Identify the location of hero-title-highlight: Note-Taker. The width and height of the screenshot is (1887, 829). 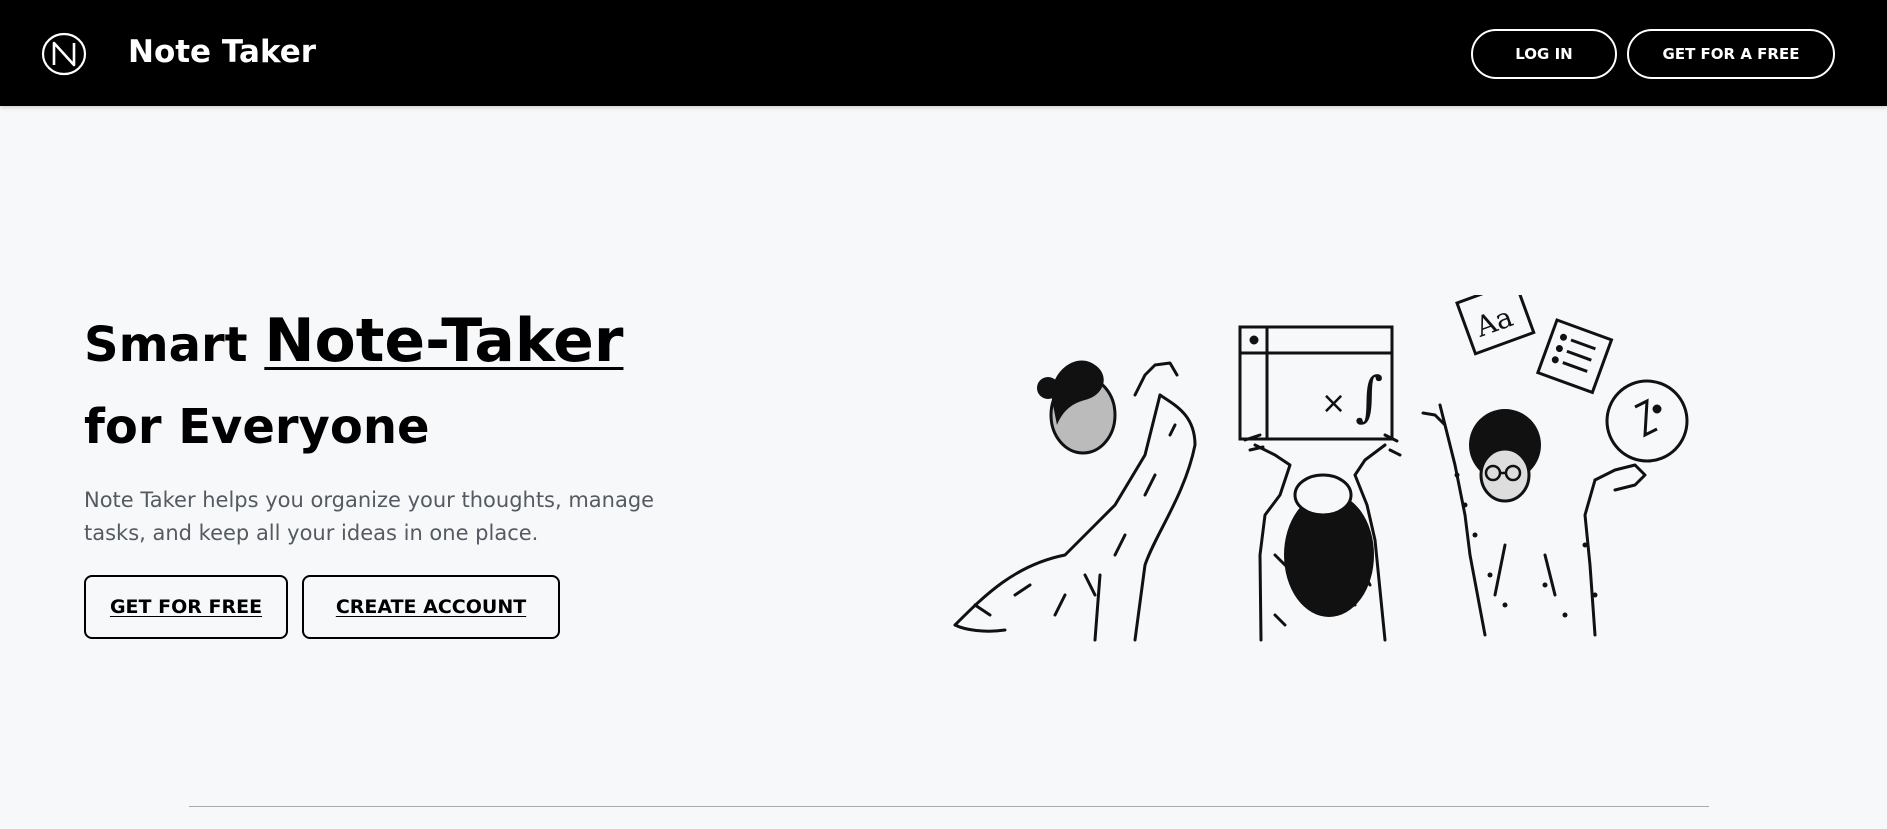
(444, 341).